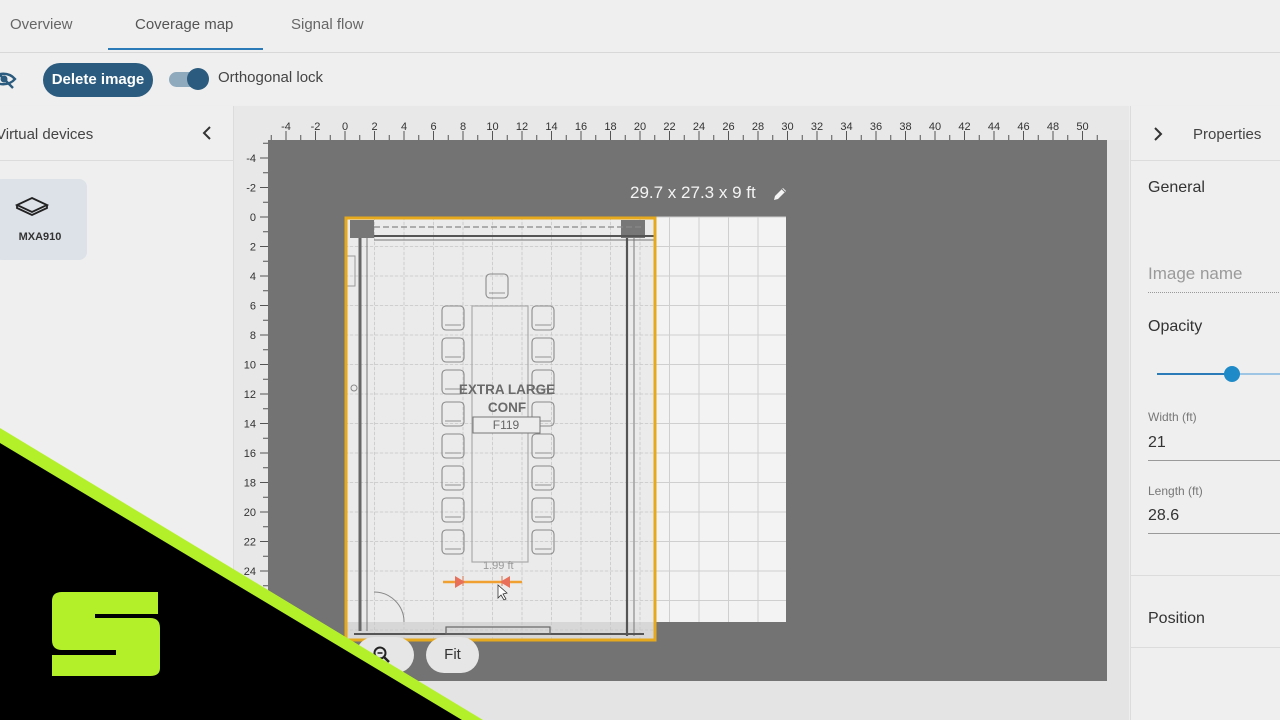  I want to click on width-underline, so click(1214, 460).